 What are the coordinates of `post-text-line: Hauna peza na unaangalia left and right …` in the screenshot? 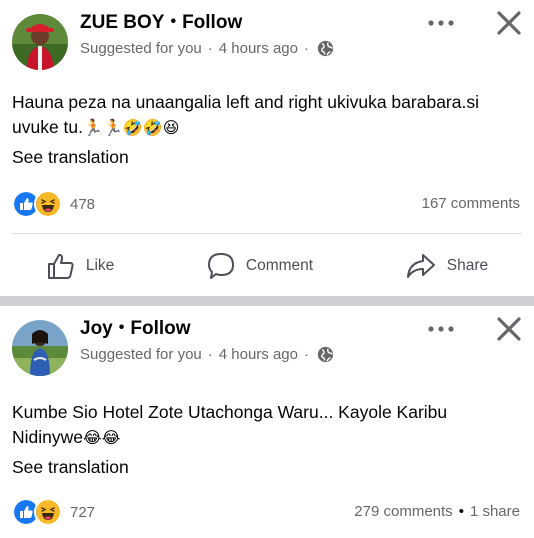 It's located at (245, 102).